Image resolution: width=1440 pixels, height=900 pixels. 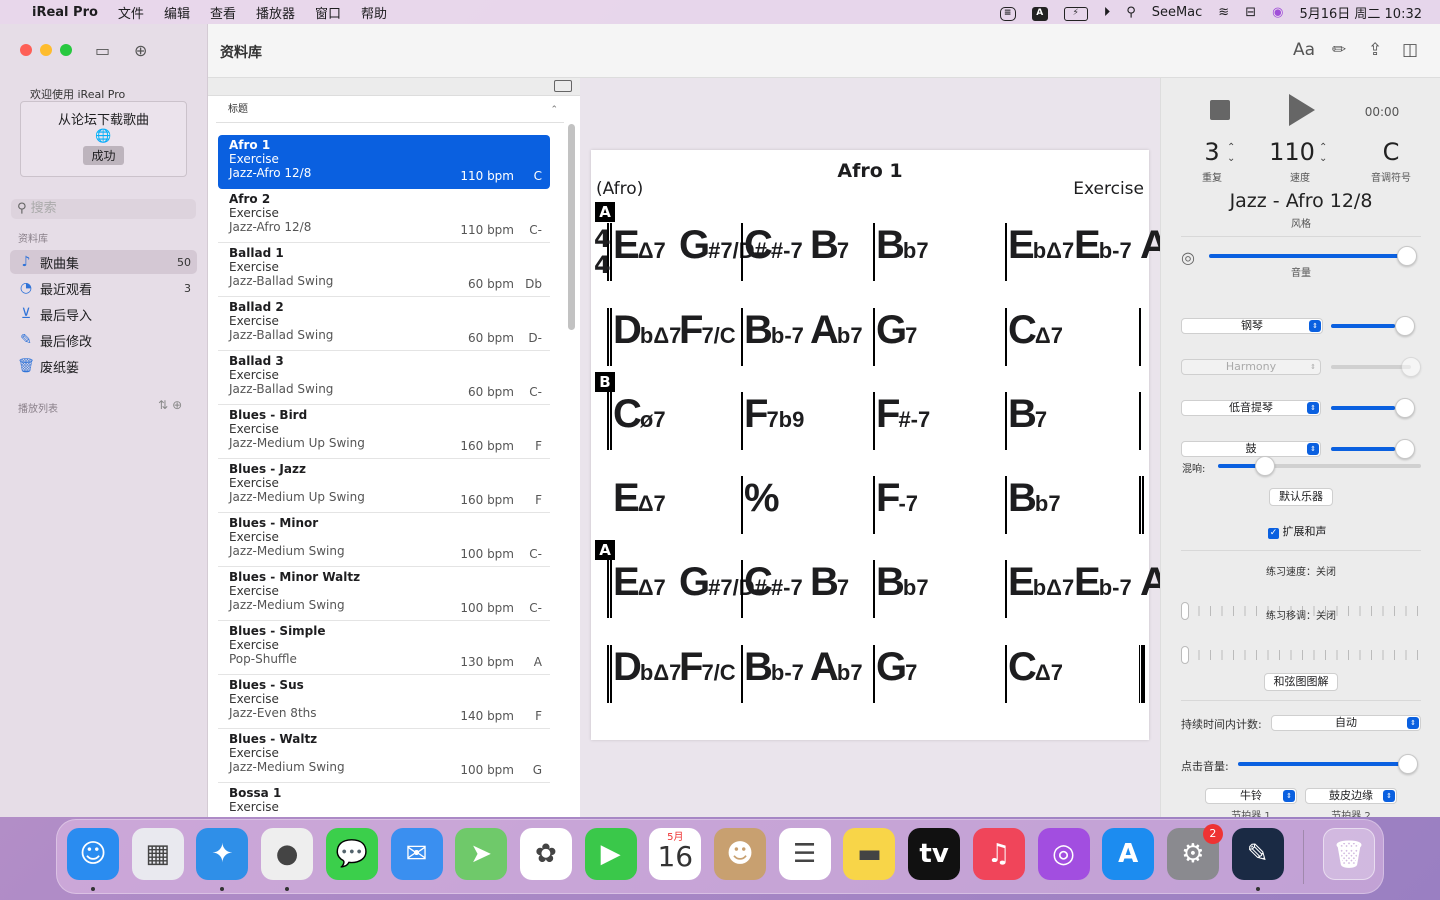 I want to click on trash-icon: 🗑, so click(x=1349, y=854).